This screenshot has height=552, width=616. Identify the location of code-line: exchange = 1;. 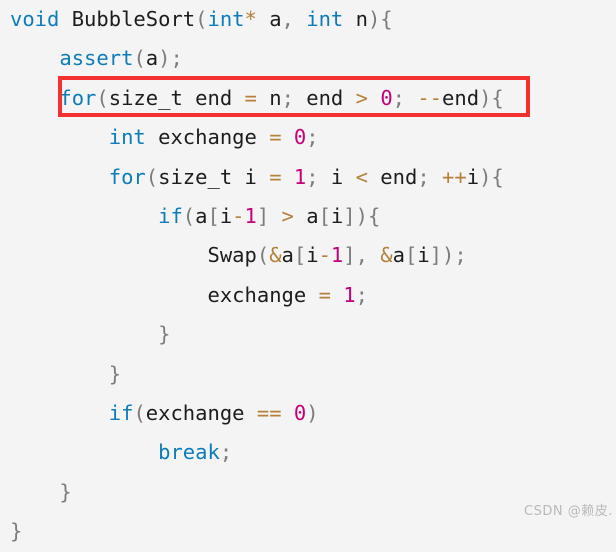
(189, 295).